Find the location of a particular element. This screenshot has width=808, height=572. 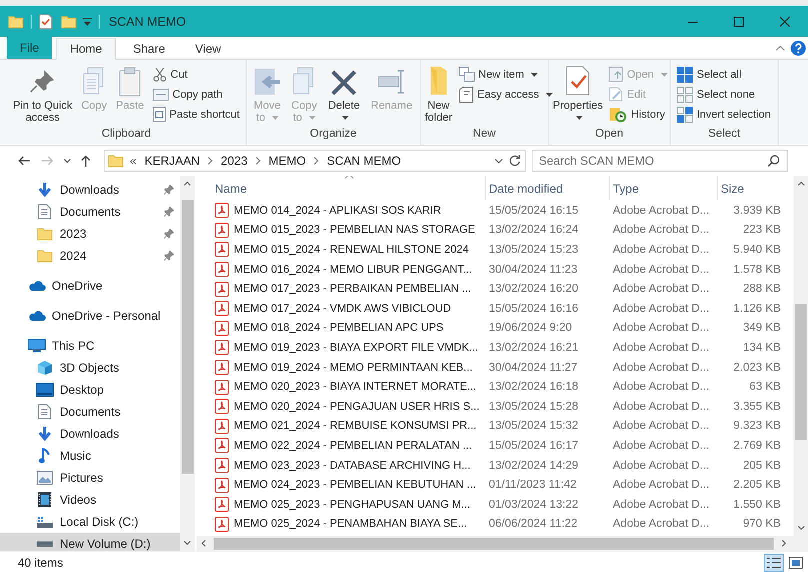

column-header: Name is located at coordinates (349, 188).